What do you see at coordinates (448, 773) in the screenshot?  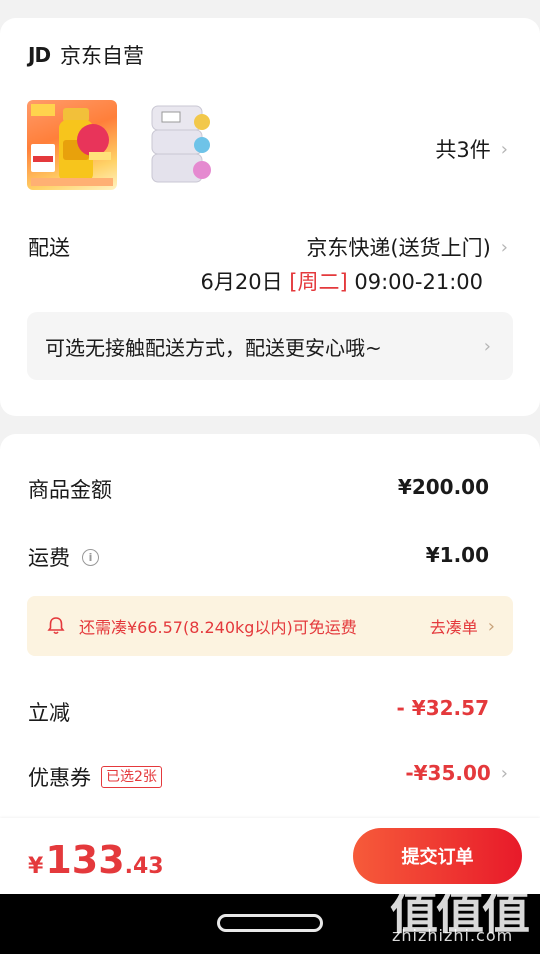 I see `coupon-value: -¥35.00` at bounding box center [448, 773].